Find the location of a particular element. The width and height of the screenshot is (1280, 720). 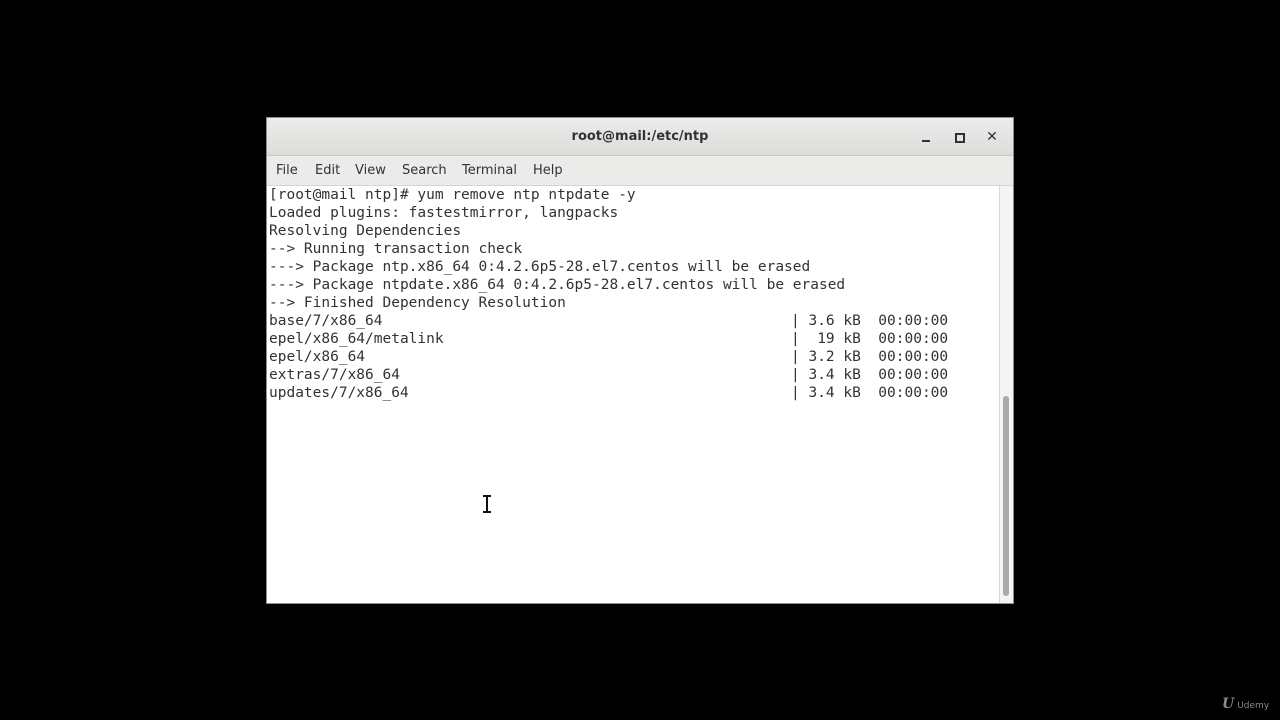

menu-bar: File Edit View Search Terminal Help is located at coordinates (640, 171).